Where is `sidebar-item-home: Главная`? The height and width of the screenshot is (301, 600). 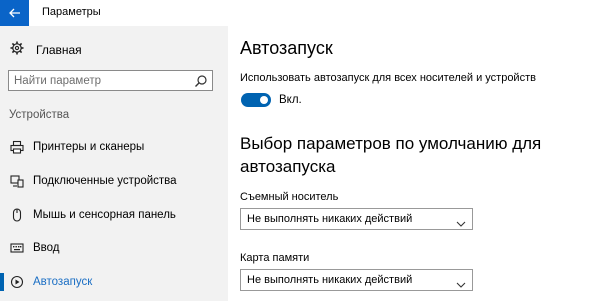
sidebar-item-home: Главная is located at coordinates (46, 50).